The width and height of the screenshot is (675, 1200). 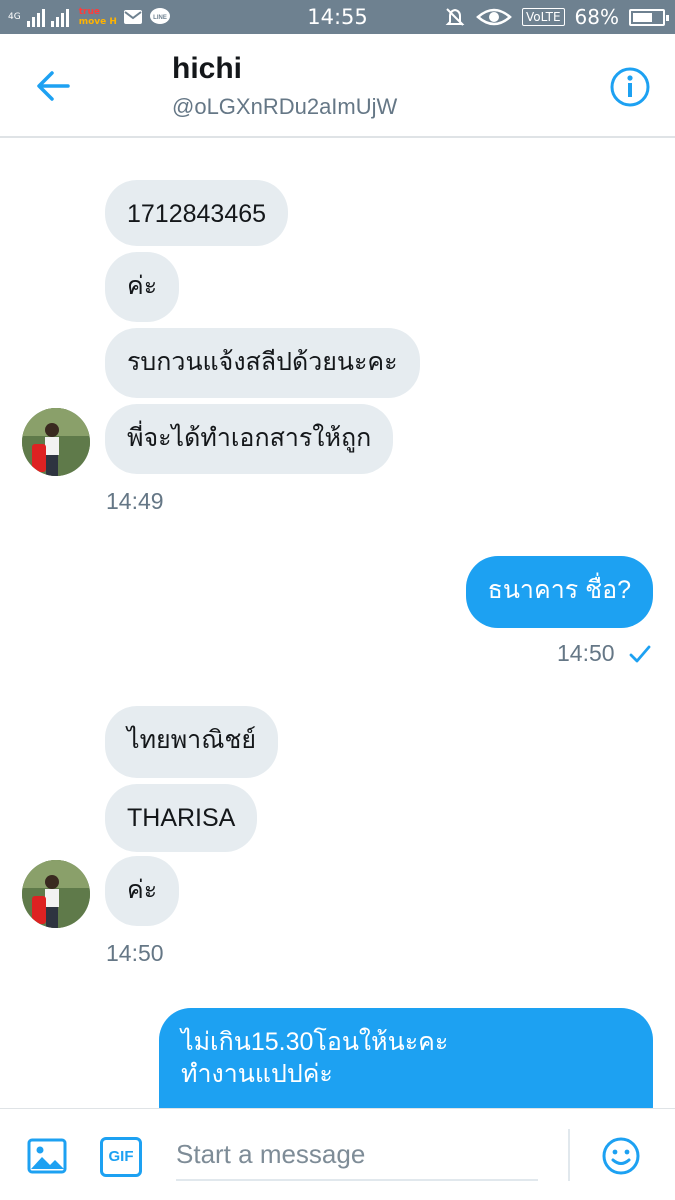 What do you see at coordinates (262, 363) in the screenshot?
I see `message-bubble-incoming: รบกวนแจ้งสลีปด้วยนะคะ` at bounding box center [262, 363].